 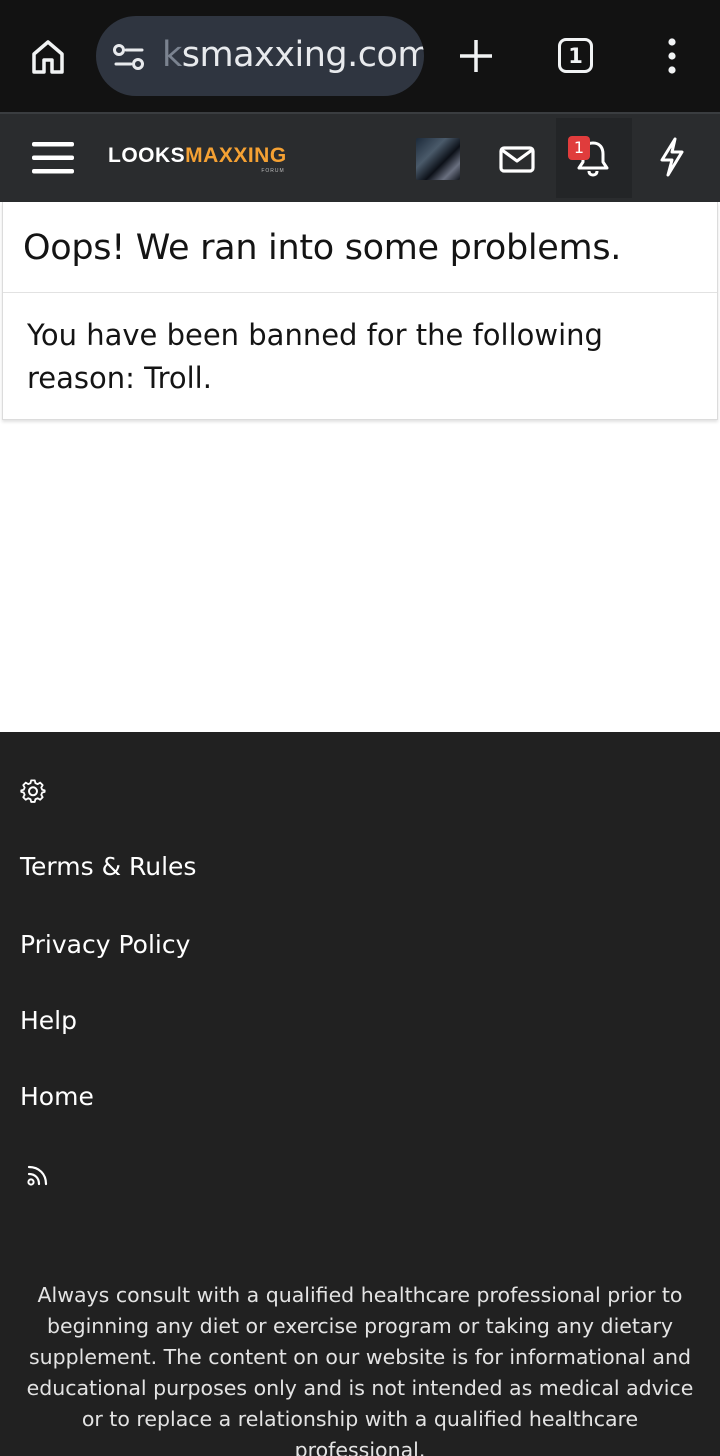 I want to click on avatar, so click(x=438, y=159).